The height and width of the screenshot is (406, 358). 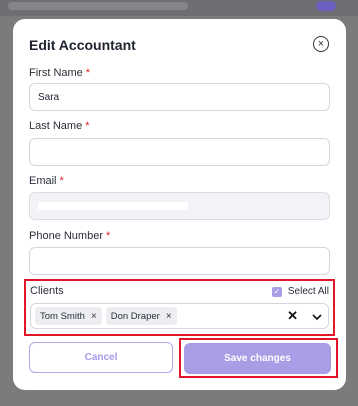 I want to click on cancel-button: Cancel, so click(x=101, y=357).